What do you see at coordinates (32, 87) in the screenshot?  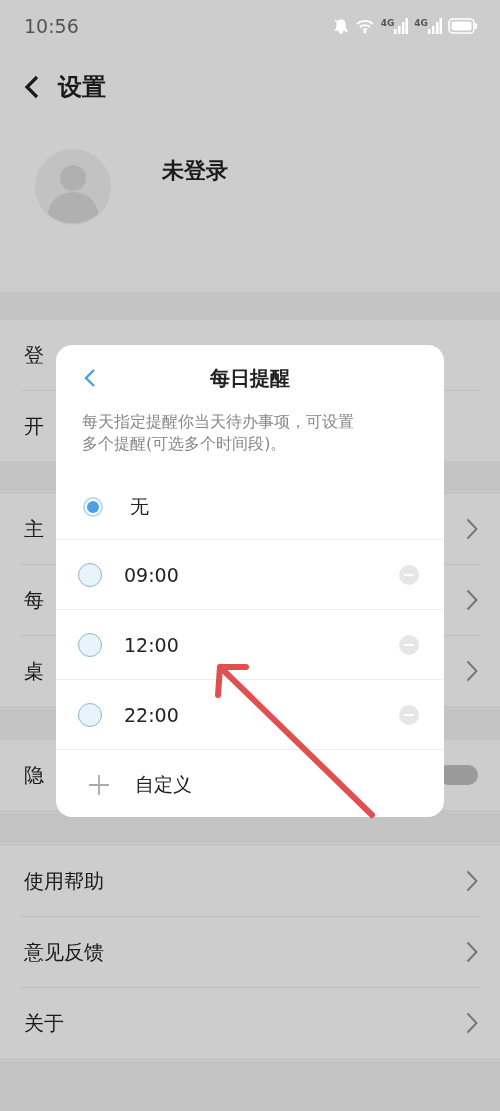 I see `back-icon` at bounding box center [32, 87].